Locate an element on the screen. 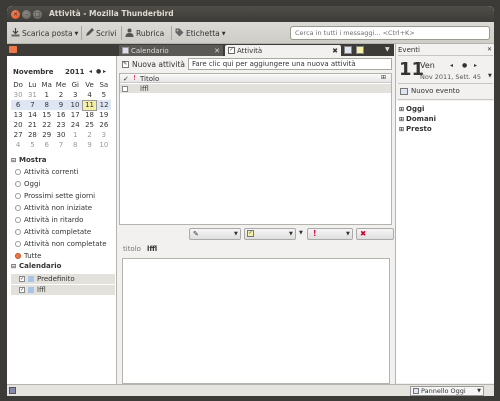 The height and width of the screenshot is (401, 500). calendar-mode-icon is located at coordinates (348, 50).